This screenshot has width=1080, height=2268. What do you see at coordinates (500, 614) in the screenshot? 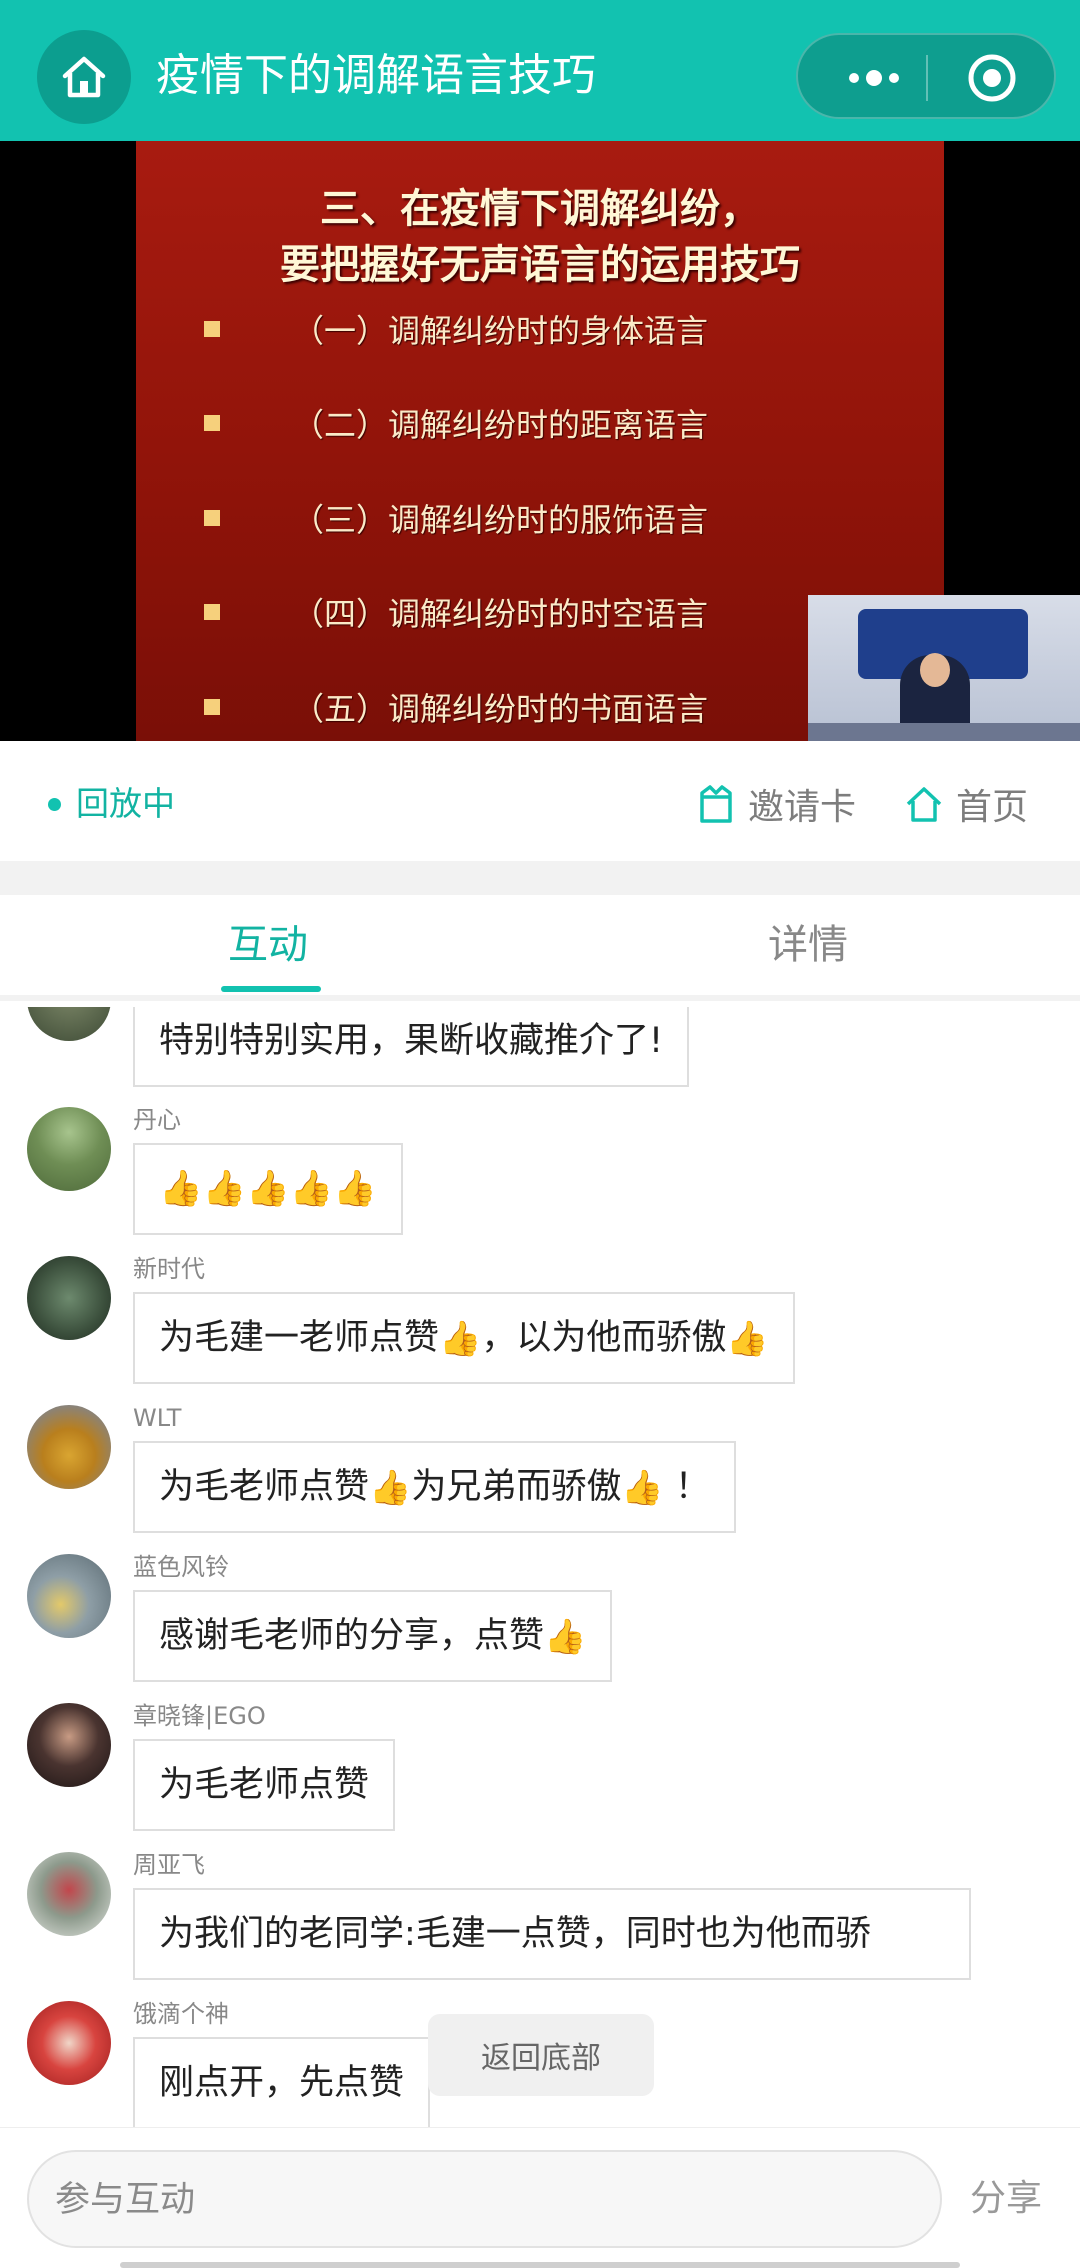
I see `slide-item-text: （四）调解纠纷时的时空语言` at bounding box center [500, 614].